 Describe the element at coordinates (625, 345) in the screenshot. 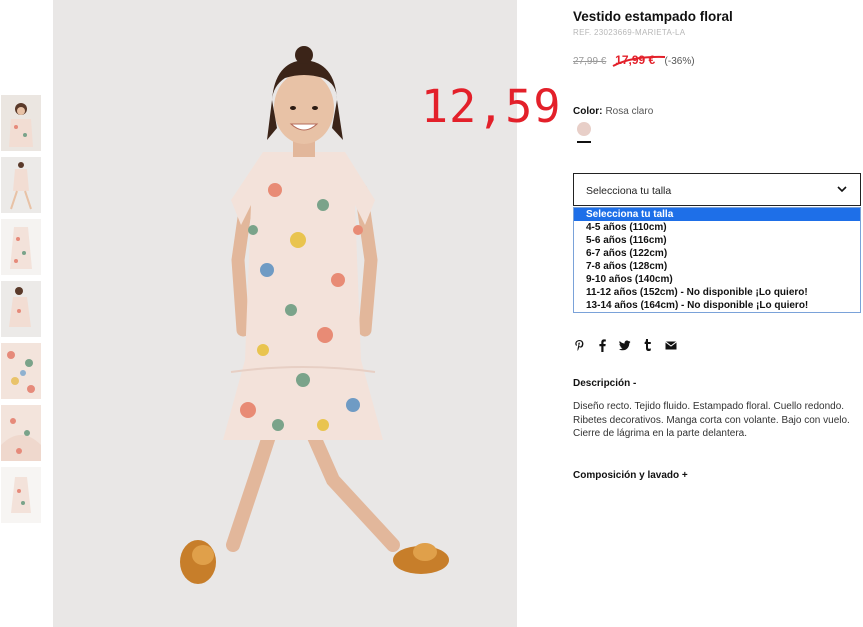

I see `twitter-icon` at that location.